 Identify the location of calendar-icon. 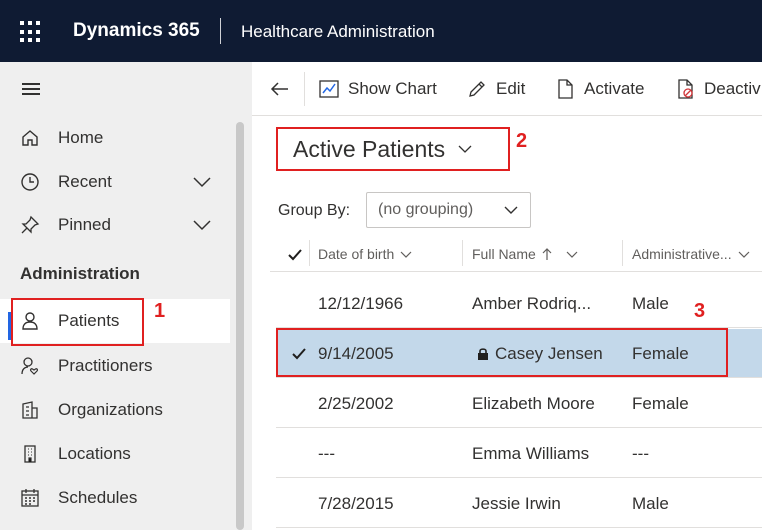
(30, 498).